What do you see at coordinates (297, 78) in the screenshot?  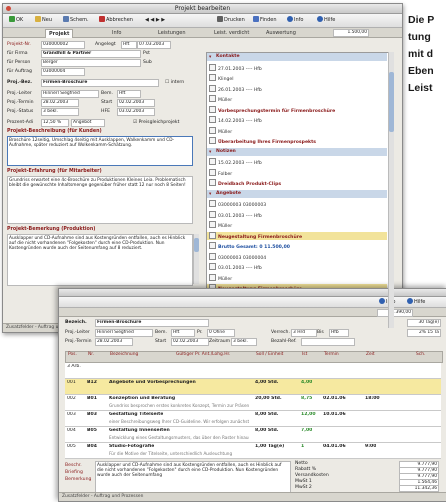 I see `tree-item: Klingel` at bounding box center [297, 78].